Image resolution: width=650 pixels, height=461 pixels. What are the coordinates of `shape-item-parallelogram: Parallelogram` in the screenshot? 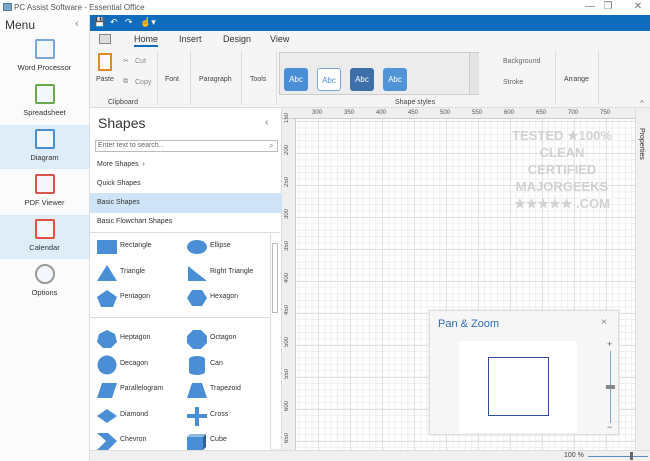 It's located at (135, 389).